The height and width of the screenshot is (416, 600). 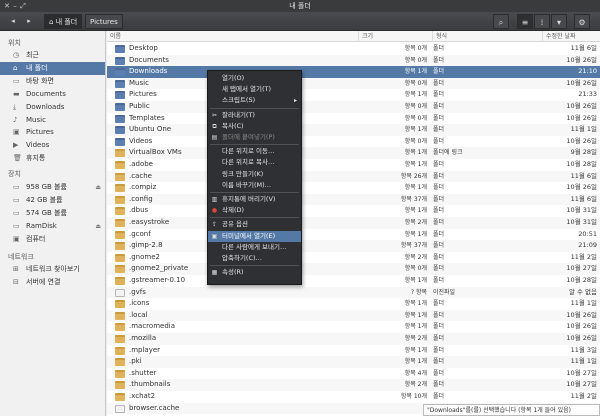 What do you see at coordinates (353, 49) in the screenshot?
I see `file-row: Desktop 항목 0개 폴더 11월 6일` at bounding box center [353, 49].